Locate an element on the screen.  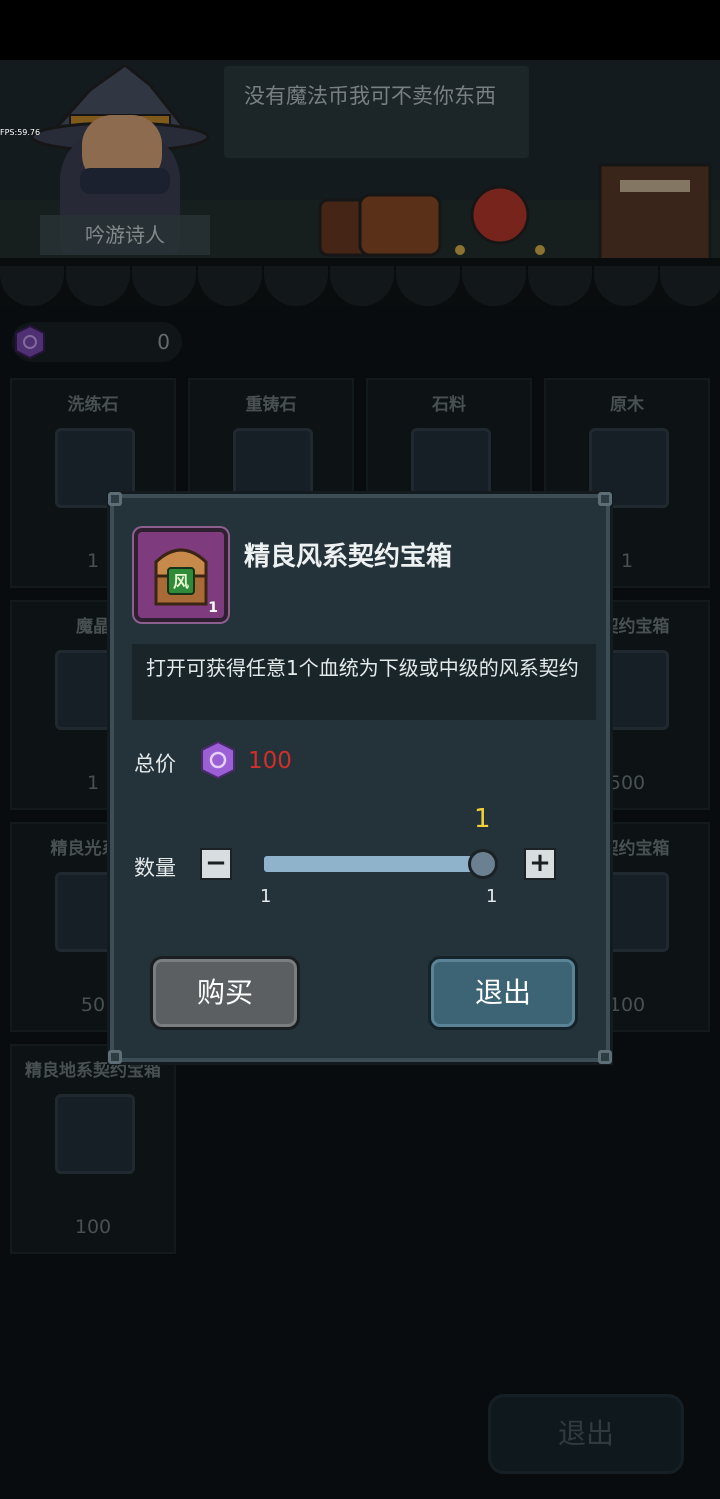
slider-current-value: 1 is located at coordinates (482, 819).